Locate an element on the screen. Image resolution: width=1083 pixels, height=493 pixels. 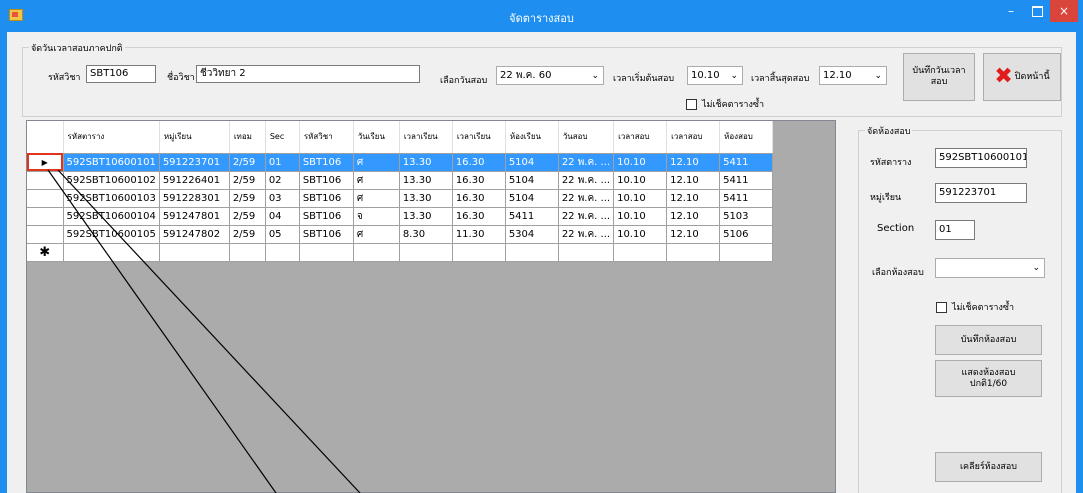
table-cell: 05 is located at coordinates (282, 234).